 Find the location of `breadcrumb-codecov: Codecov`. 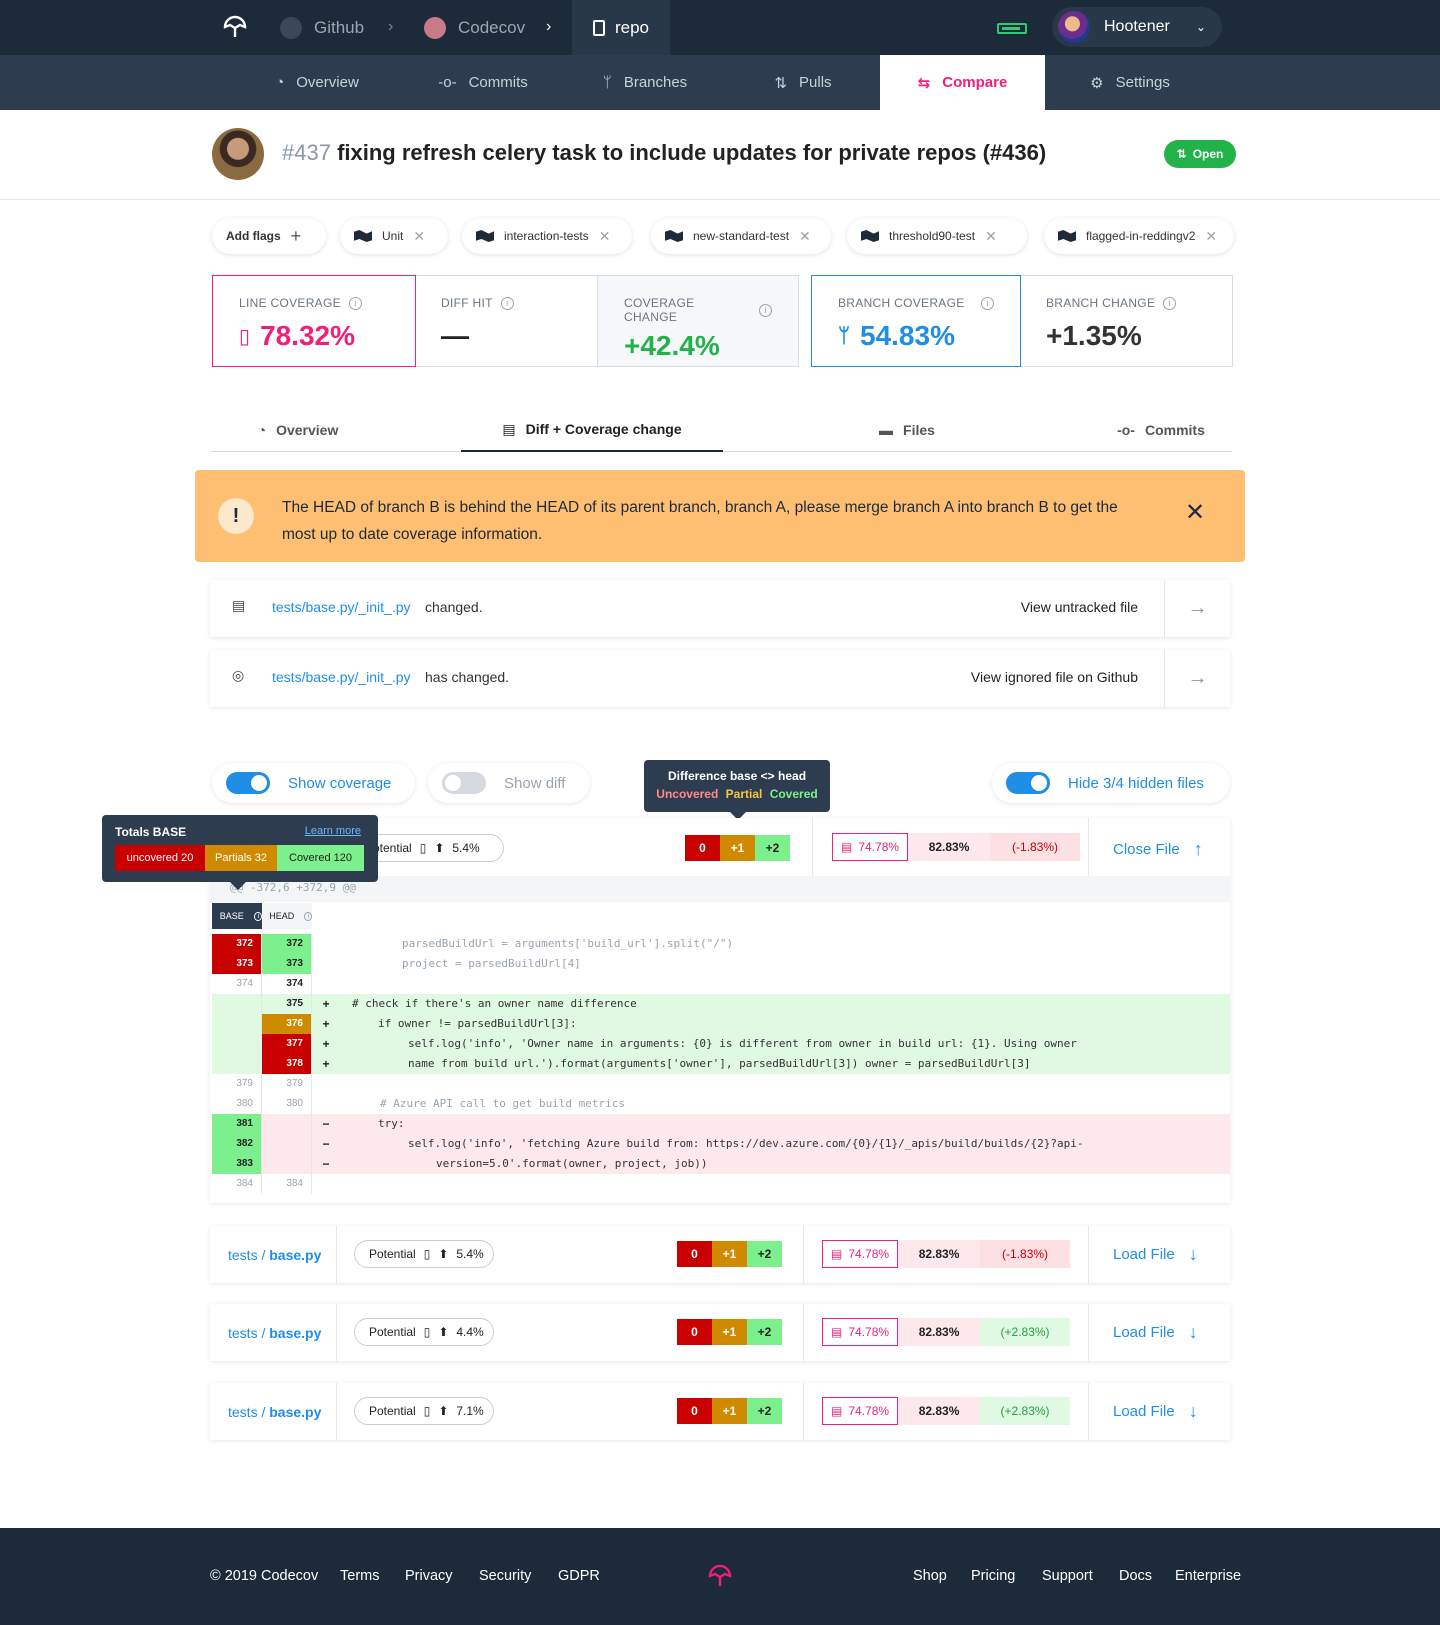

breadcrumb-codecov: Codecov is located at coordinates (474, 27).